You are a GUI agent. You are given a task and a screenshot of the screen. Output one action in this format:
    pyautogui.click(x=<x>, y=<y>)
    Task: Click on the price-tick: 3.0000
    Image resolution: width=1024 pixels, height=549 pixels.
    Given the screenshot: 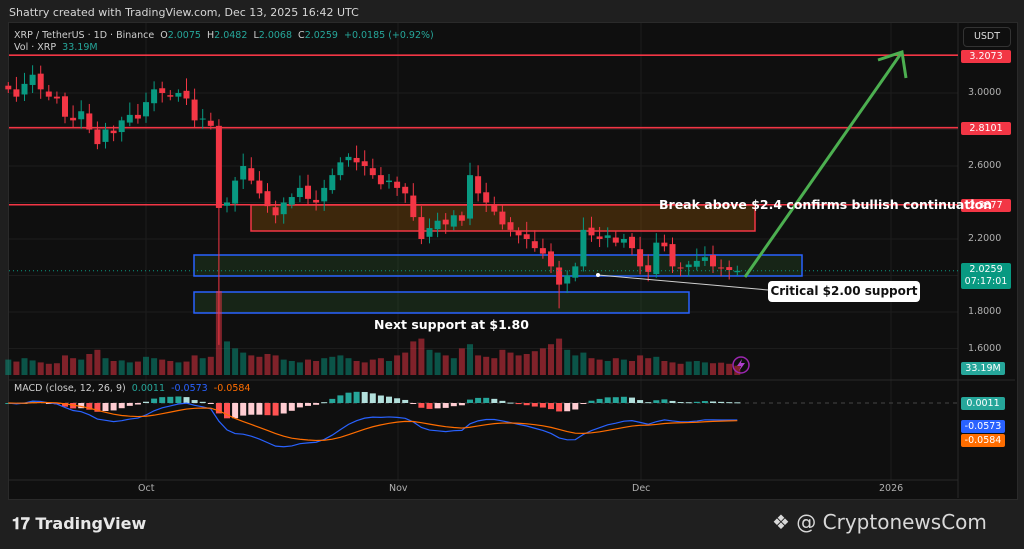 What is the action you would take?
    pyautogui.click(x=985, y=92)
    